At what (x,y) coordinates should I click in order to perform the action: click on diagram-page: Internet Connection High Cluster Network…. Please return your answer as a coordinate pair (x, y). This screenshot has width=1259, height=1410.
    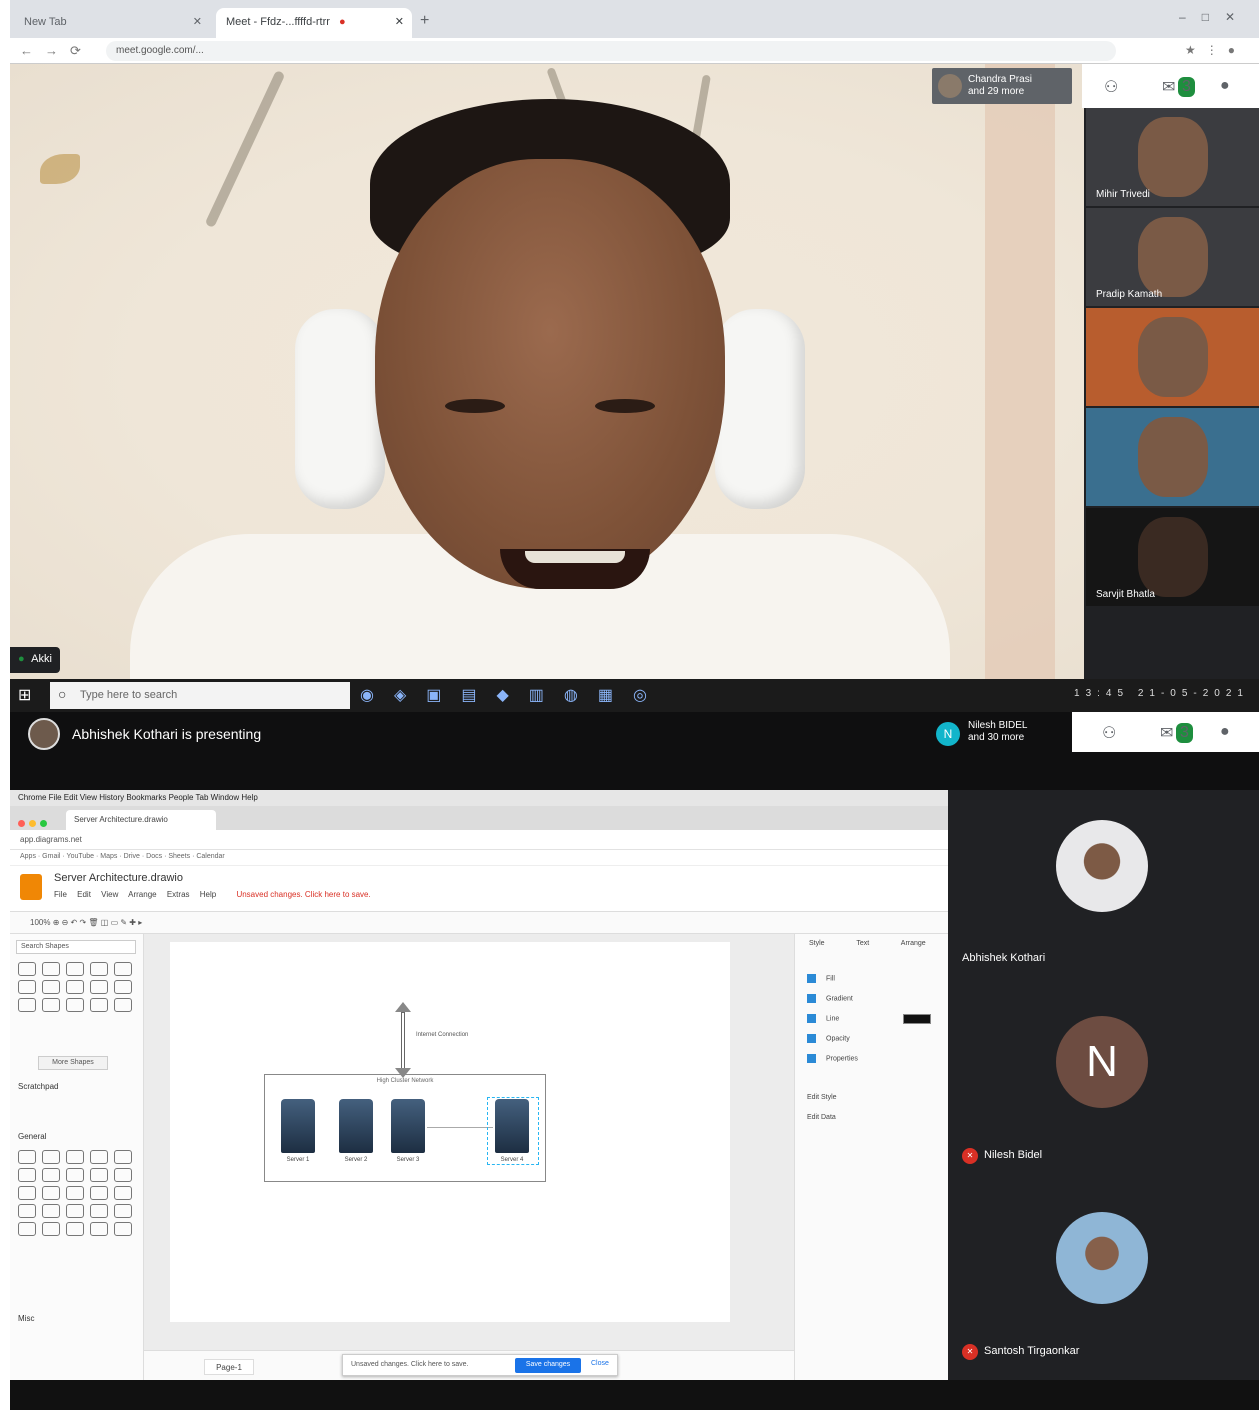
    Looking at the image, I should click on (450, 1132).